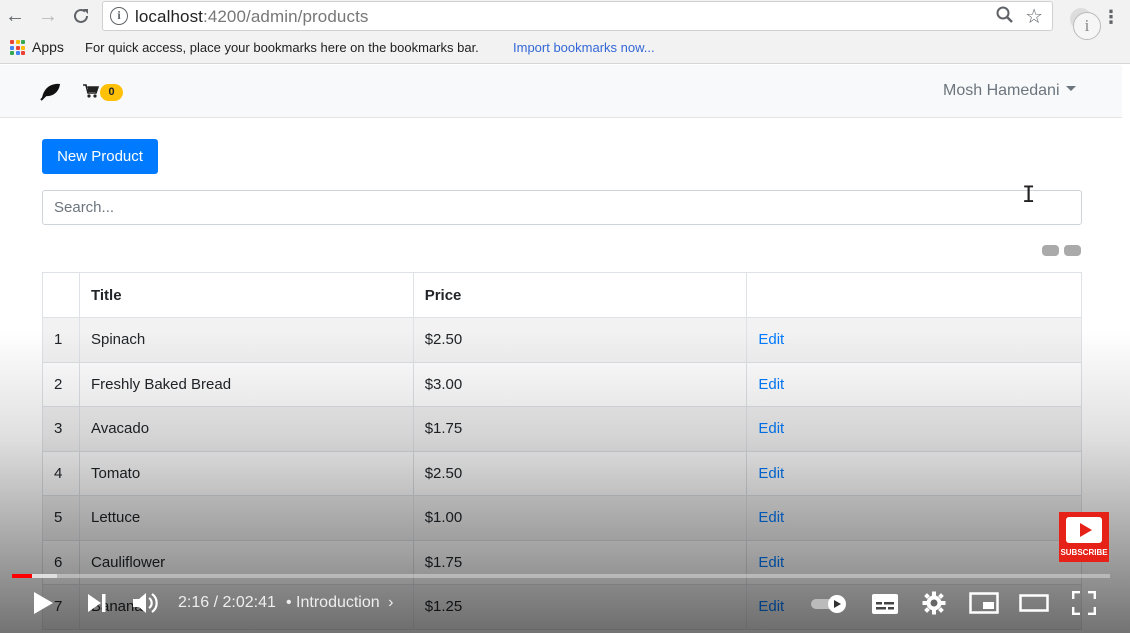 The width and height of the screenshot is (1130, 633). What do you see at coordinates (580, 429) in the screenshot?
I see `product-price: $1.75` at bounding box center [580, 429].